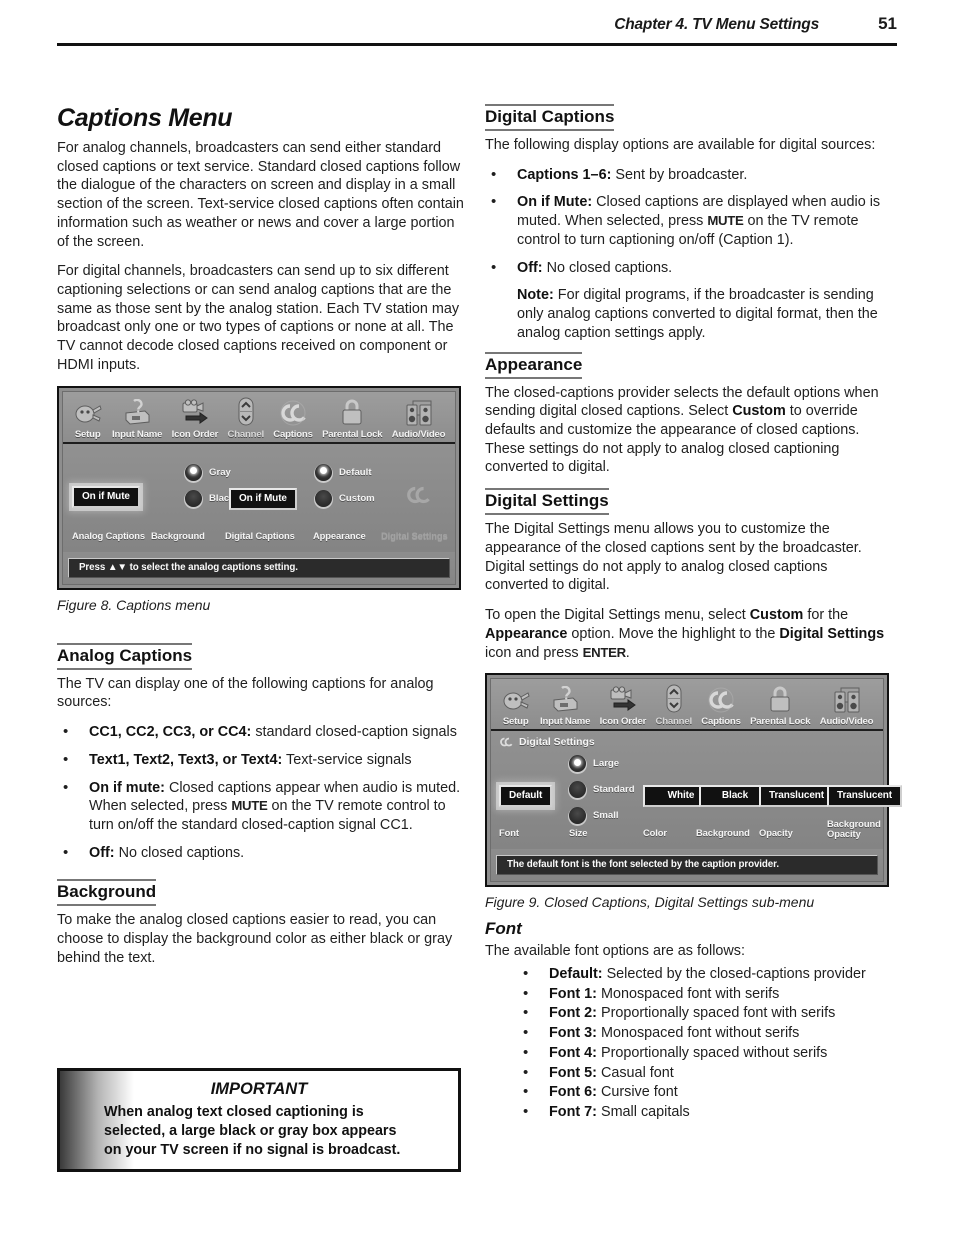  Describe the element at coordinates (826, 615) in the screenshot. I see `ds-p2-b: for the` at that location.